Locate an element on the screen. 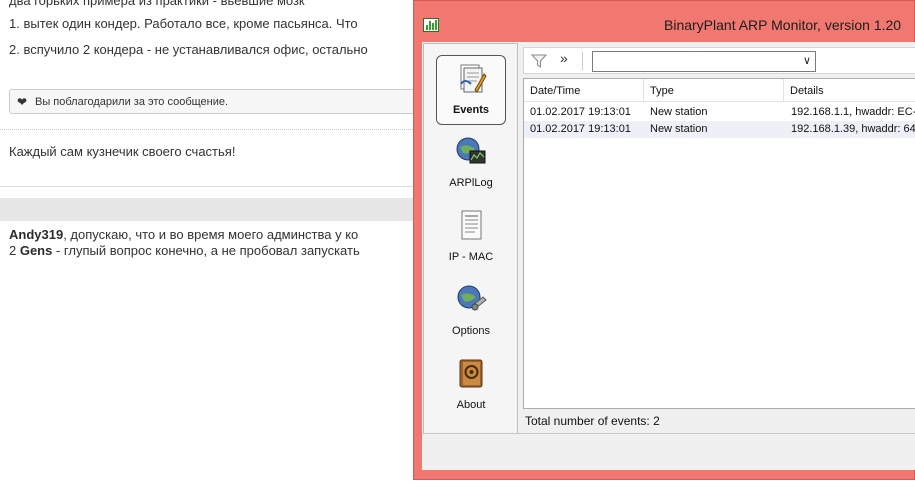 Image resolution: width=915 pixels, height=492 pixels. about-icon is located at coordinates (471, 373).